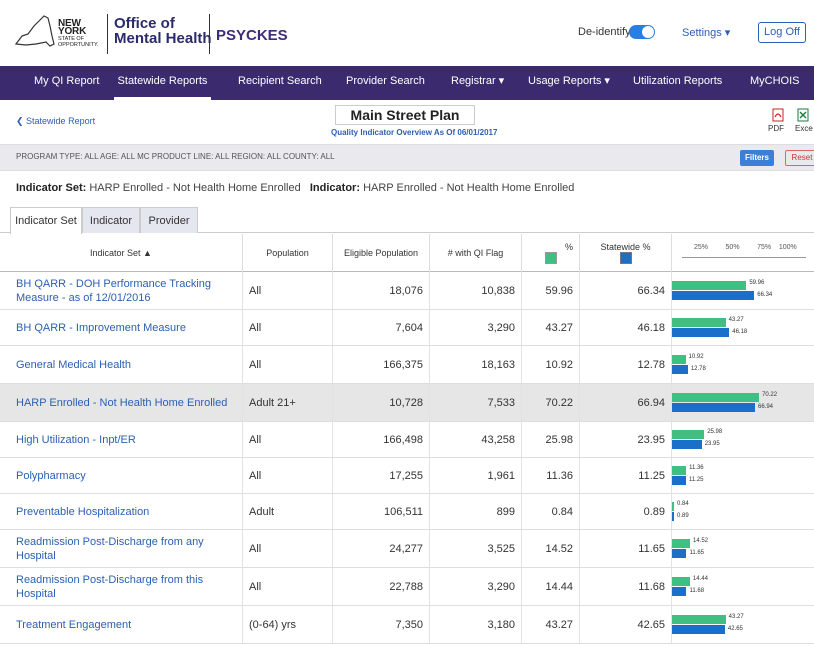 This screenshot has width=814, height=646. I want to click on nav-provider-search: Provider Search, so click(385, 83).